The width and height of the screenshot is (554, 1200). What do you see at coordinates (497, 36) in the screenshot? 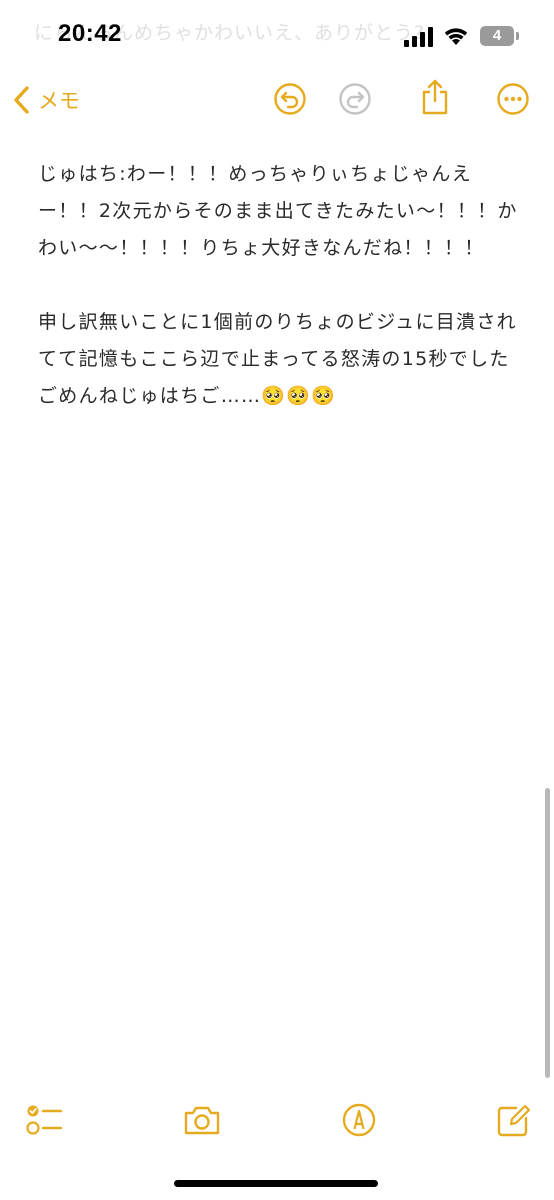
I see `battery-indicator: 4` at bounding box center [497, 36].